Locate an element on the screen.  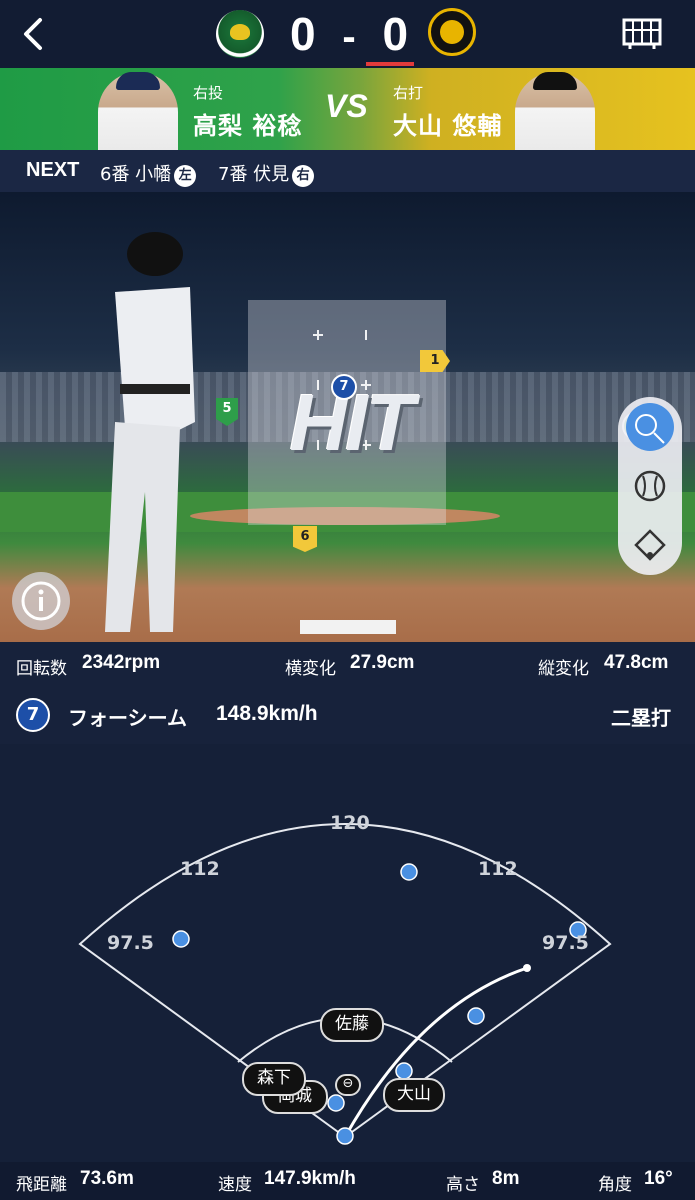
batter-silhouette is located at coordinates (180, 431).